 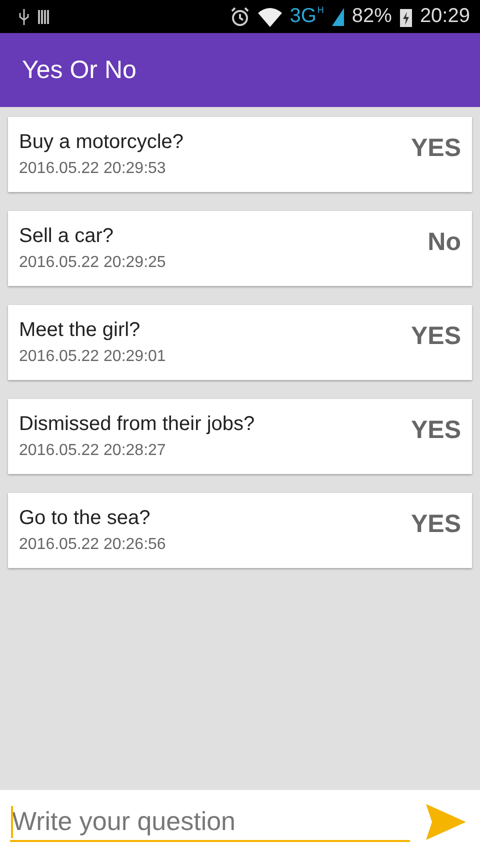 I want to click on send-icon, so click(x=446, y=822).